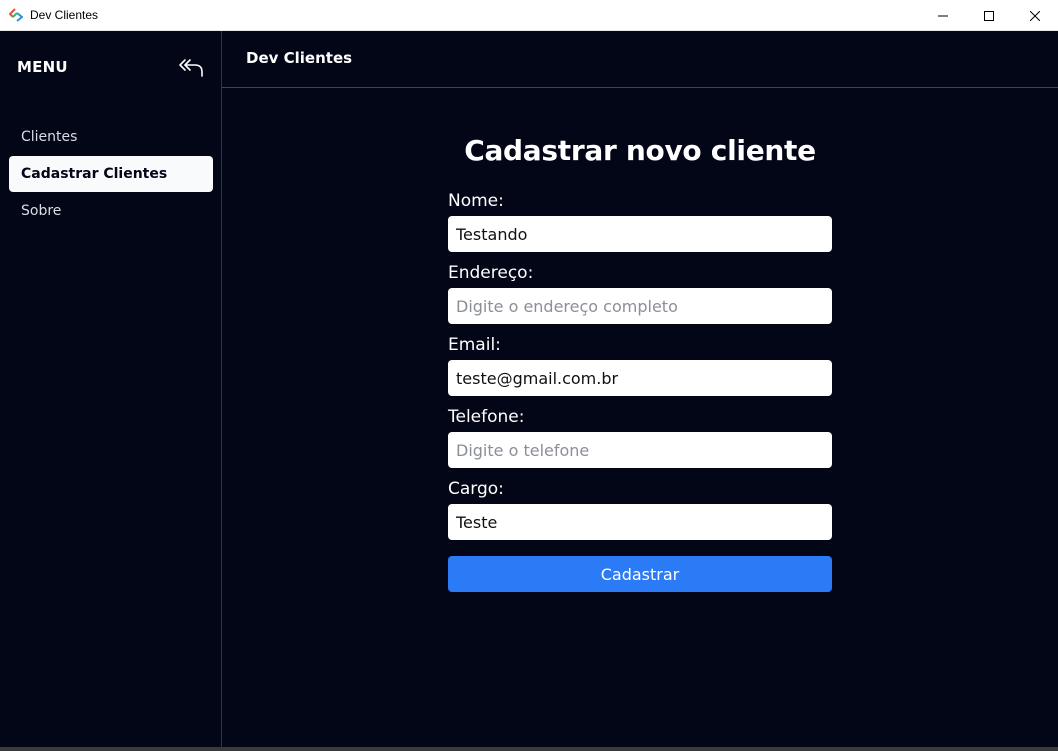 The image size is (1058, 751). I want to click on cargo-label: Cargo:, so click(476, 489).